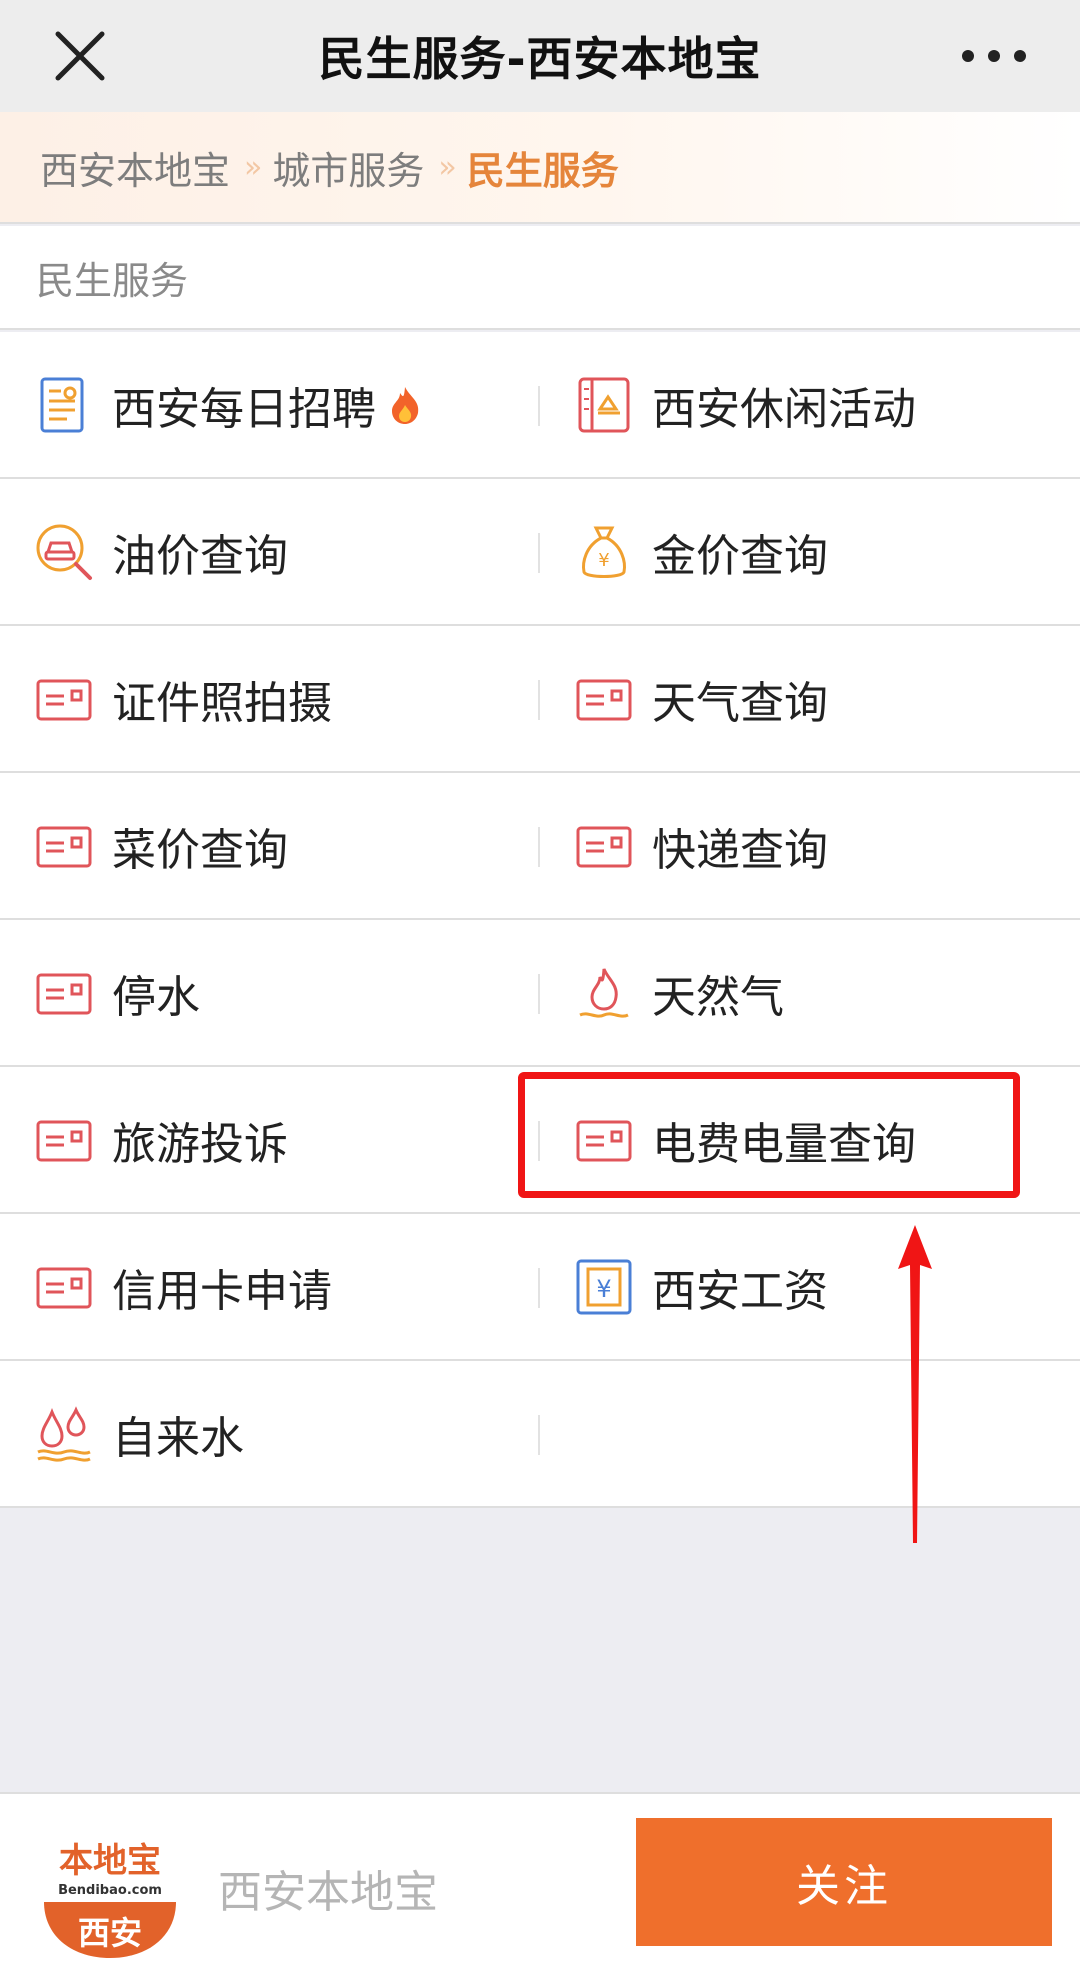  What do you see at coordinates (156, 997) in the screenshot?
I see `service-label: 停水` at bounding box center [156, 997].